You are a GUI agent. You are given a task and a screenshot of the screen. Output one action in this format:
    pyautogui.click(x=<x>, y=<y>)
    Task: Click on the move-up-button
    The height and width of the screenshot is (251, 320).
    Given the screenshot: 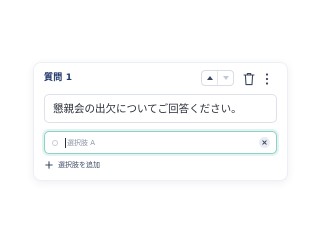 What is the action you would take?
    pyautogui.click(x=209, y=78)
    